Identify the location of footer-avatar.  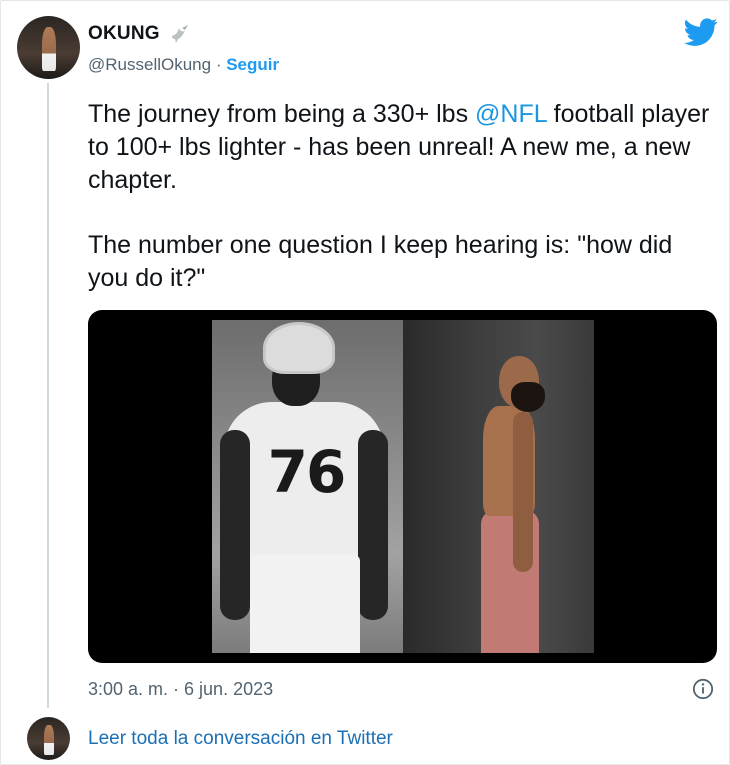
(48, 738).